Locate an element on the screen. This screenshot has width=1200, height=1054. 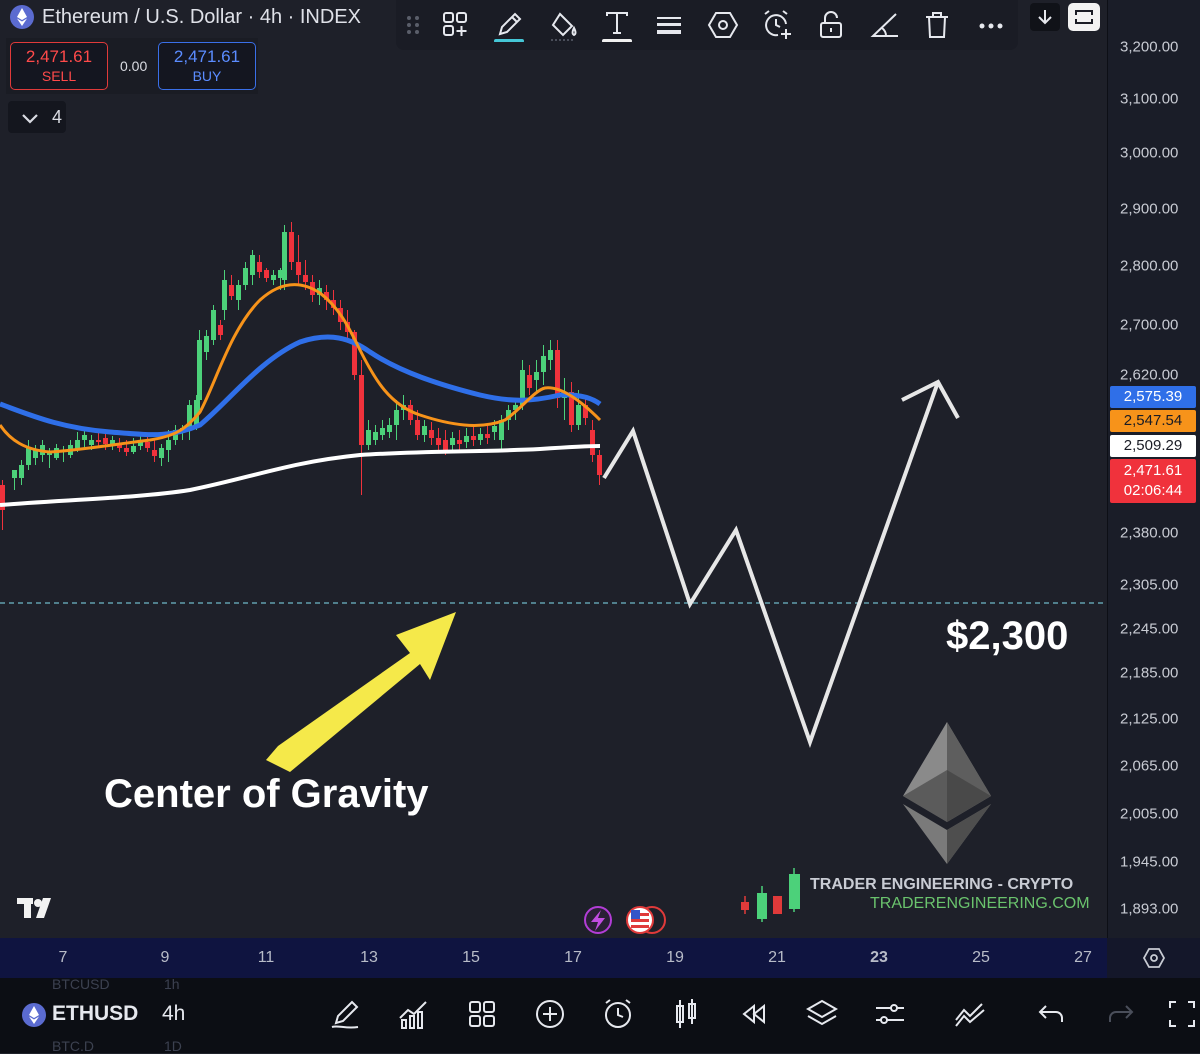
draw-icon is located at coordinates (346, 1014).